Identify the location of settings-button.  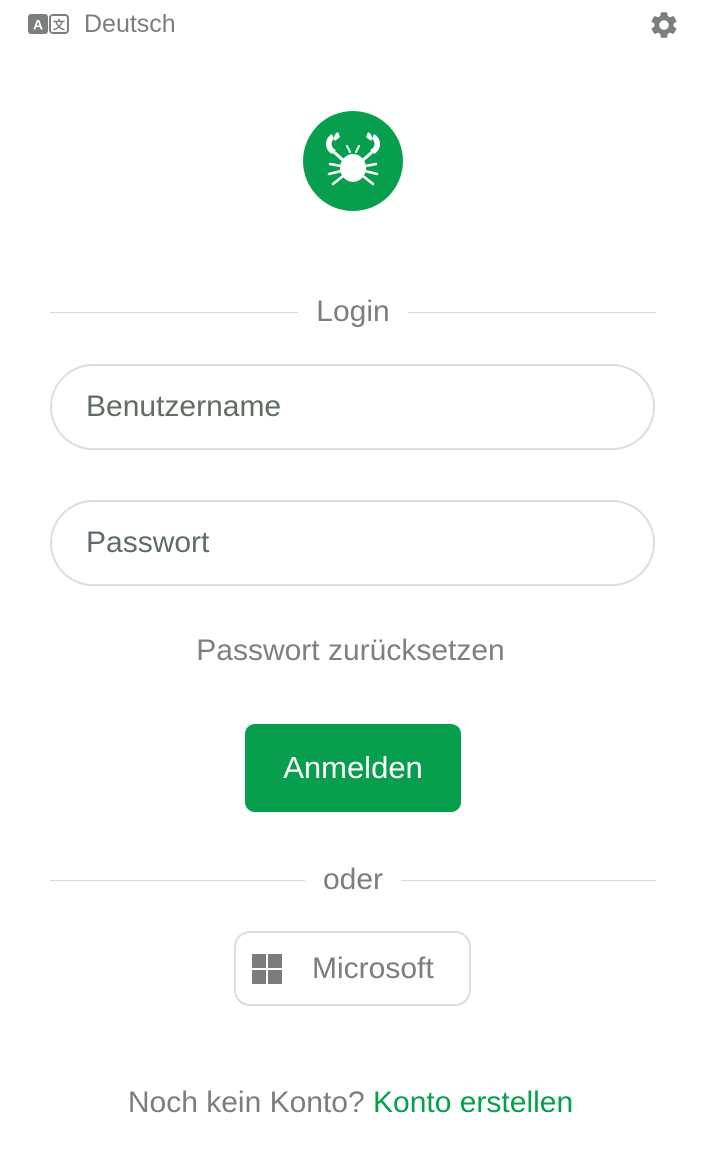
(664, 27).